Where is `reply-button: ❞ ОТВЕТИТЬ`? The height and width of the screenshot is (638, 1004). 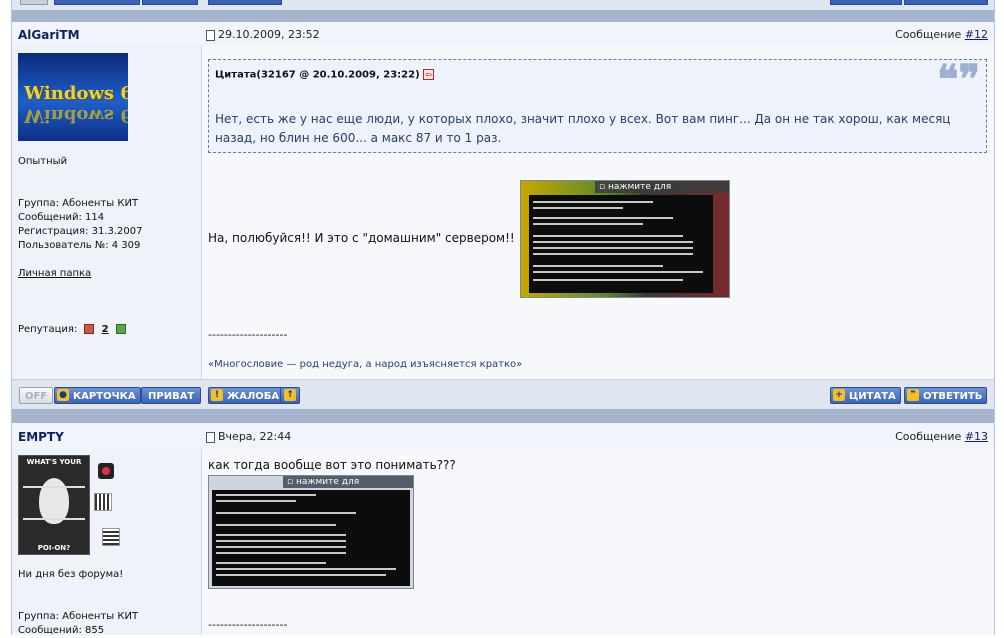
reply-button: ❞ ОТВЕТИТЬ is located at coordinates (946, 395).